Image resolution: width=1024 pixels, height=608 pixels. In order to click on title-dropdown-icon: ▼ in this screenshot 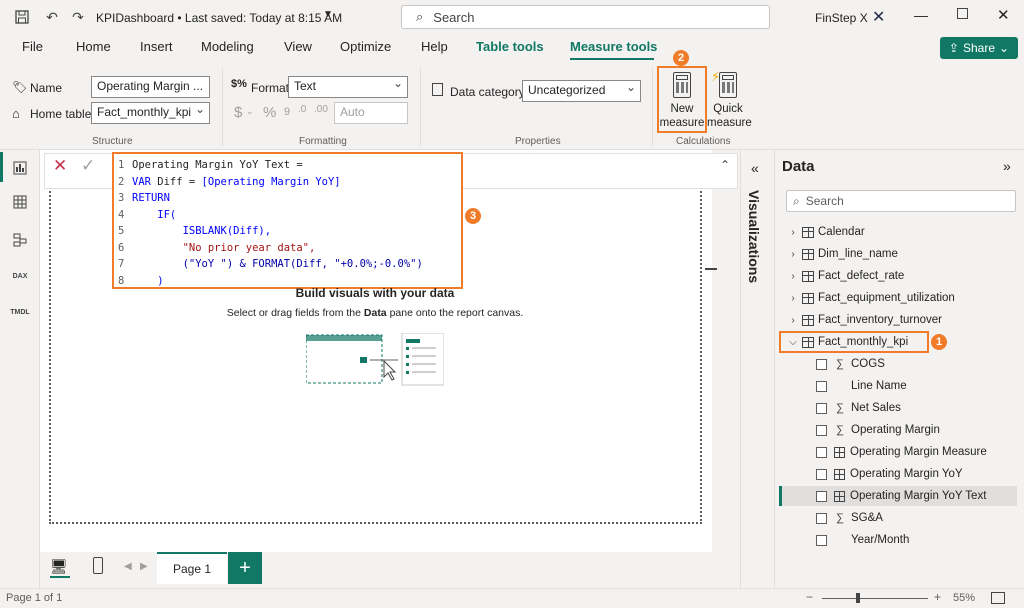, I will do `click(328, 14)`.